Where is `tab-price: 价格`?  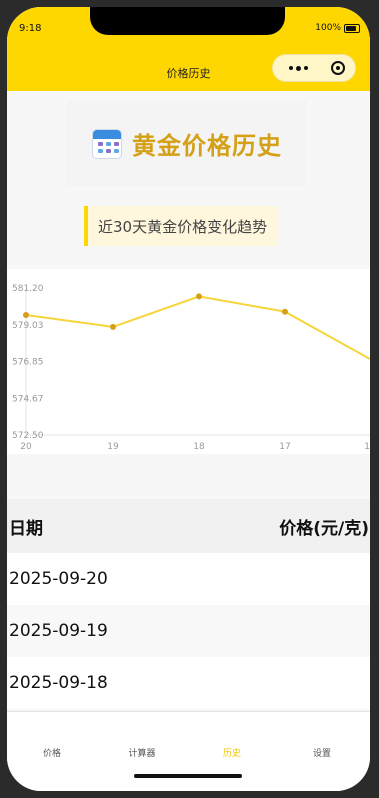 tab-price: 价格 is located at coordinates (52, 752).